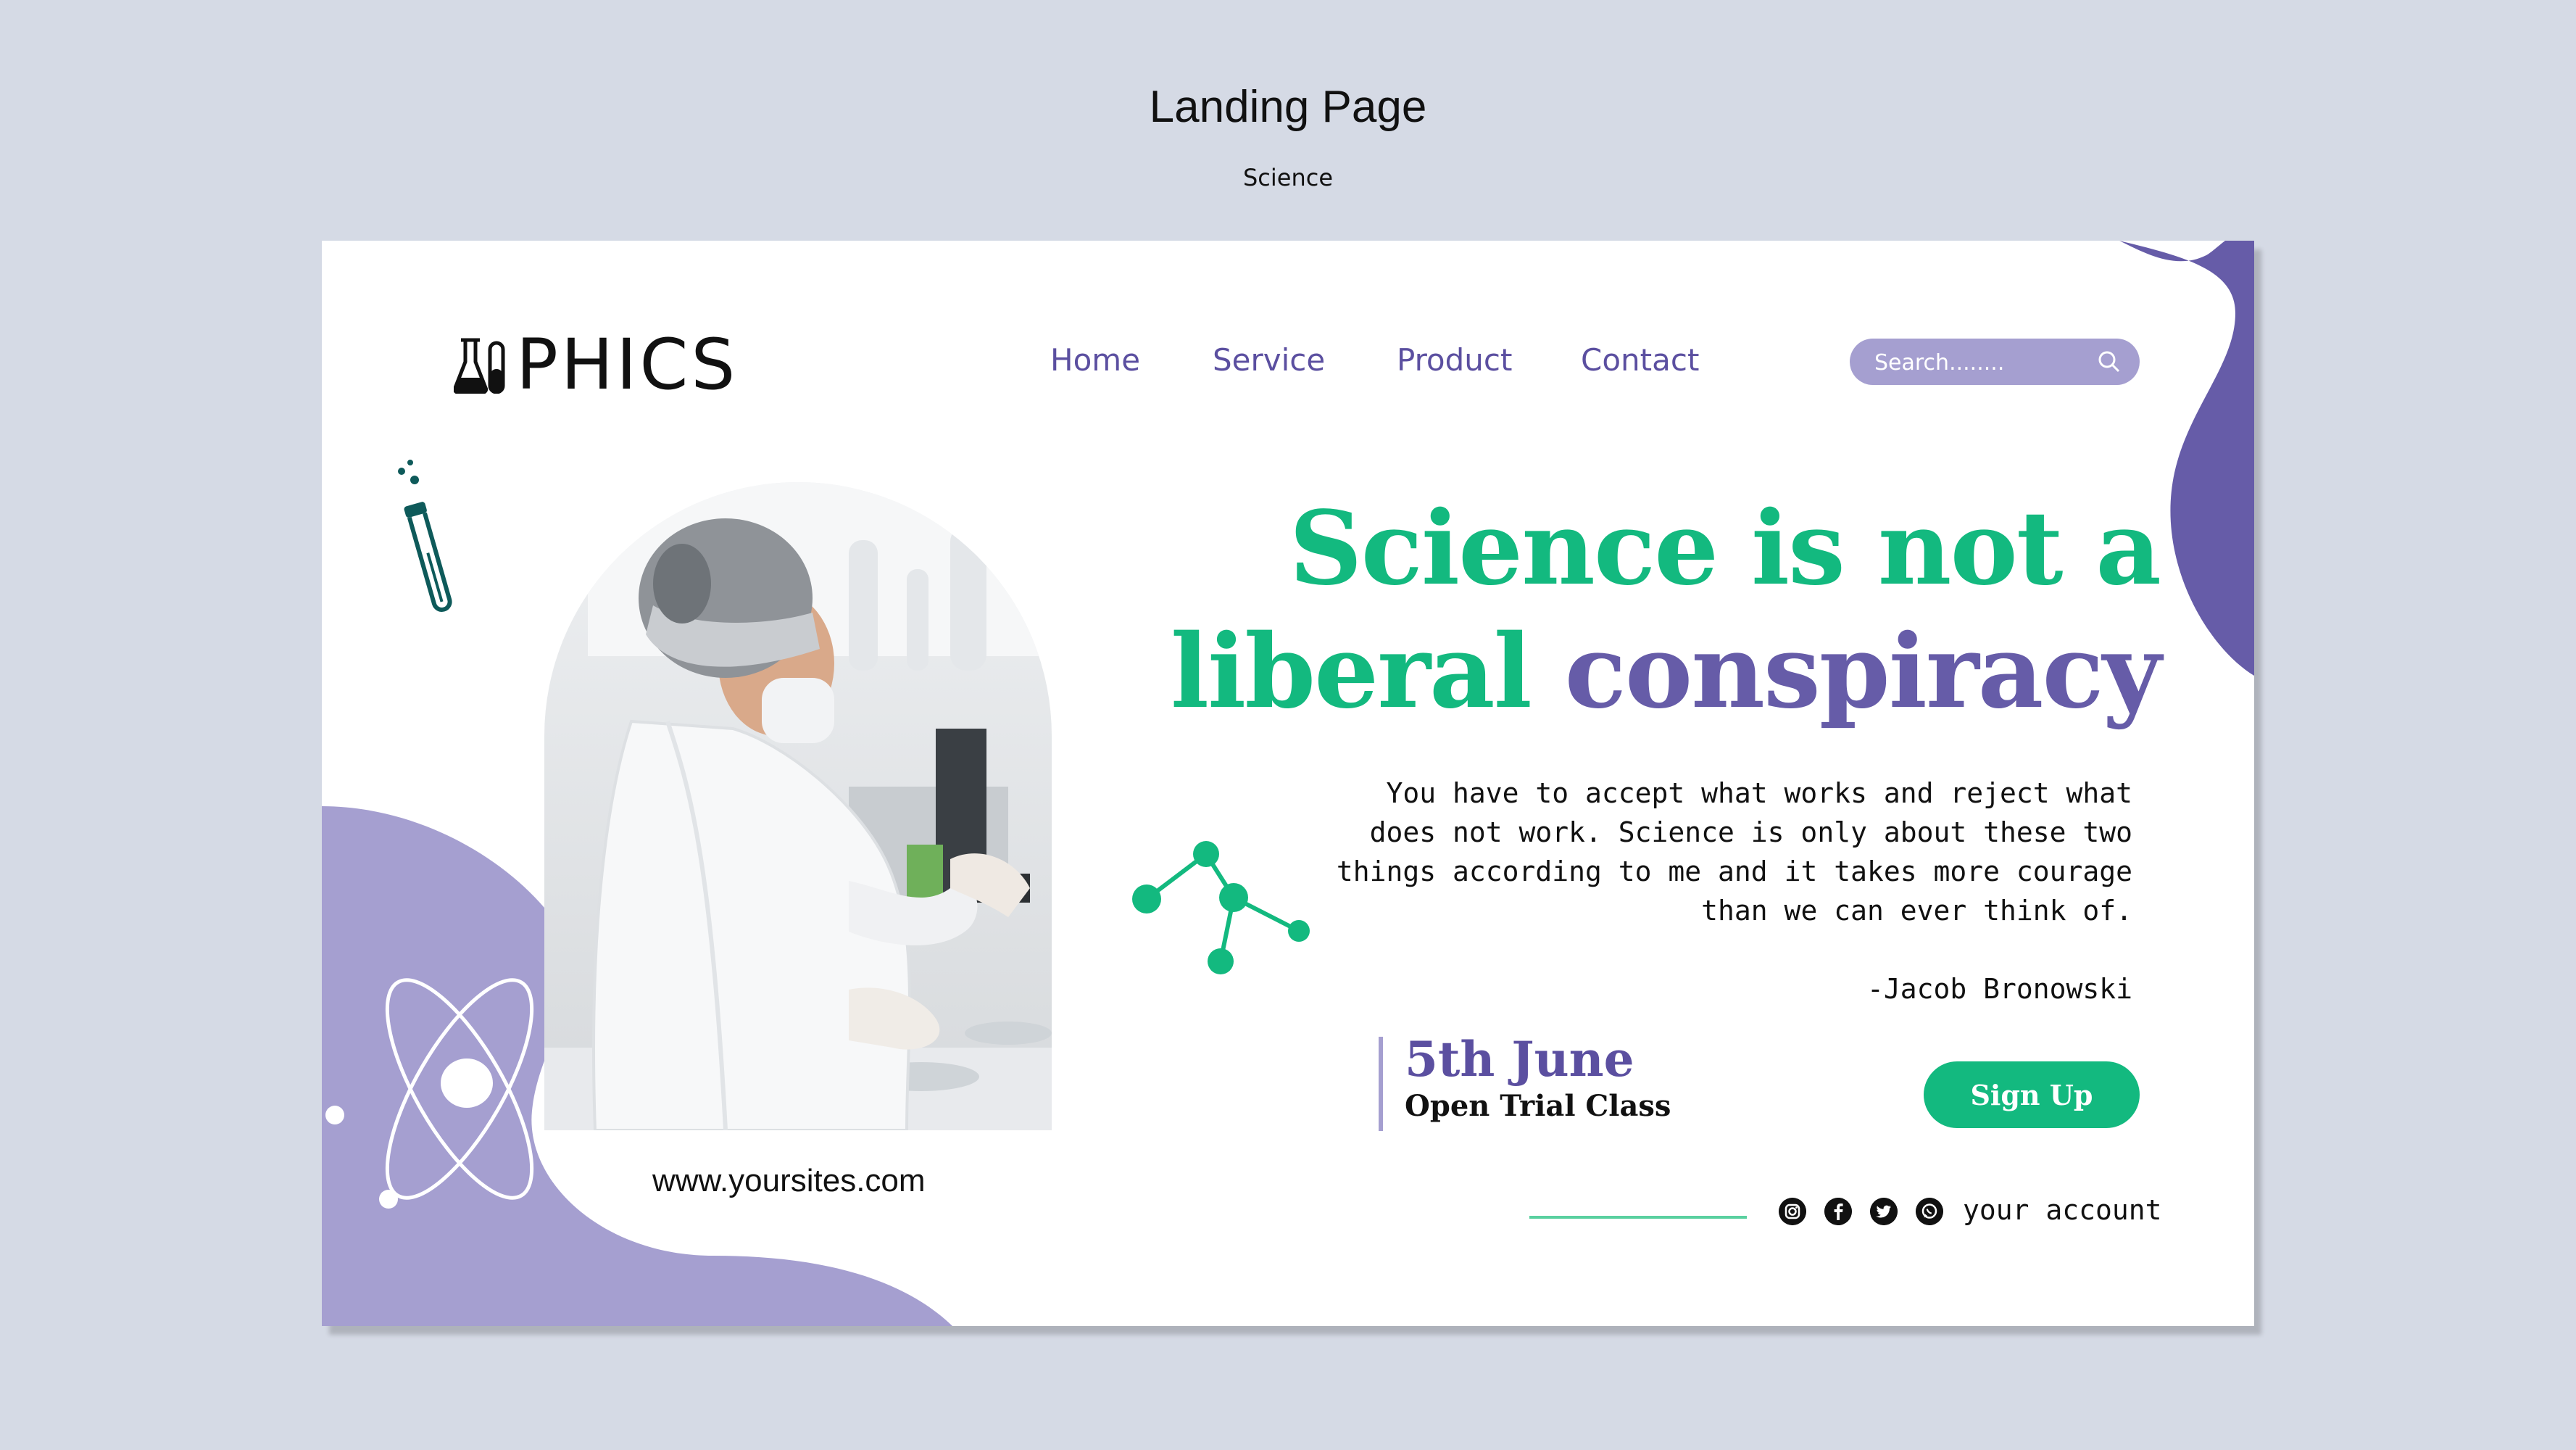 Image resolution: width=2576 pixels, height=1450 pixels. What do you see at coordinates (1454, 360) in the screenshot?
I see `nav-item-product: Product` at bounding box center [1454, 360].